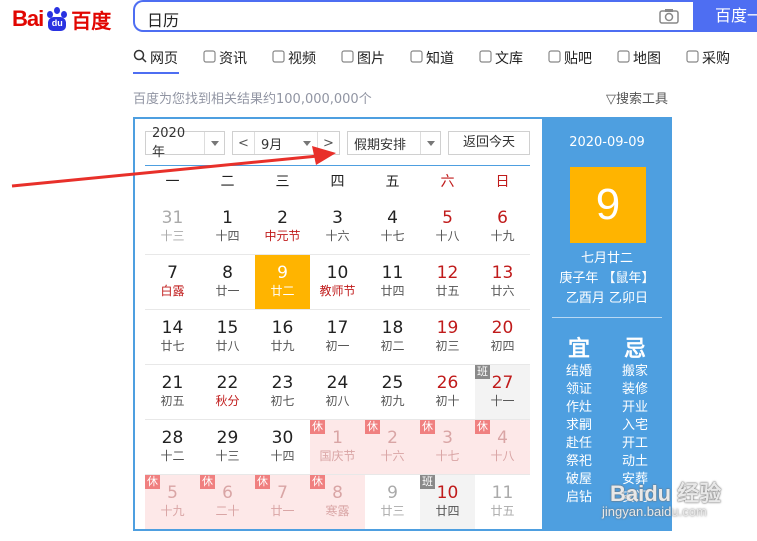  I want to click on annotation-arrow, so click(173, 167).